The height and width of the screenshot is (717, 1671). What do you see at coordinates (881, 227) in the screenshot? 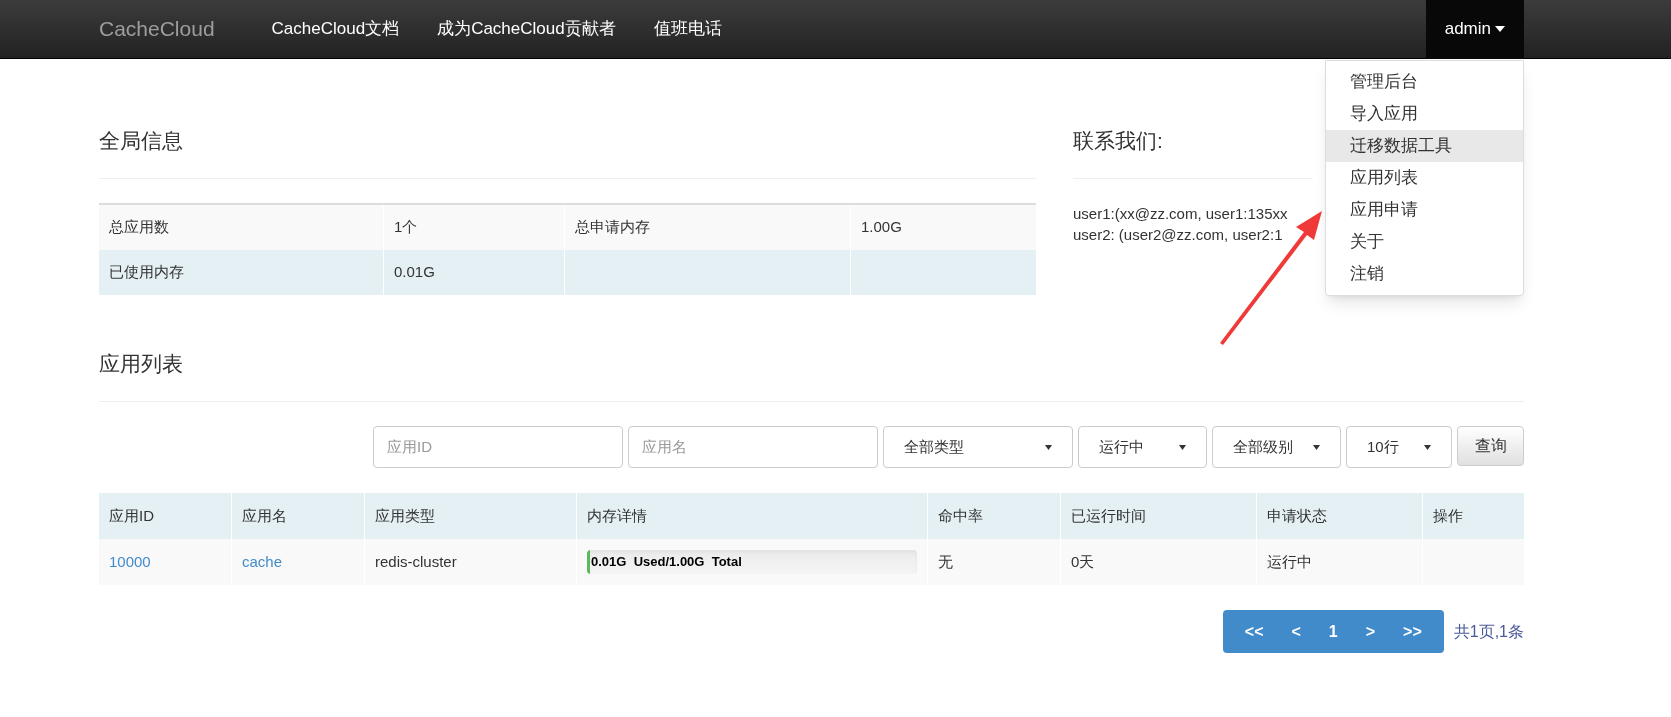
I see `table-cell-text: 1.00G` at bounding box center [881, 227].